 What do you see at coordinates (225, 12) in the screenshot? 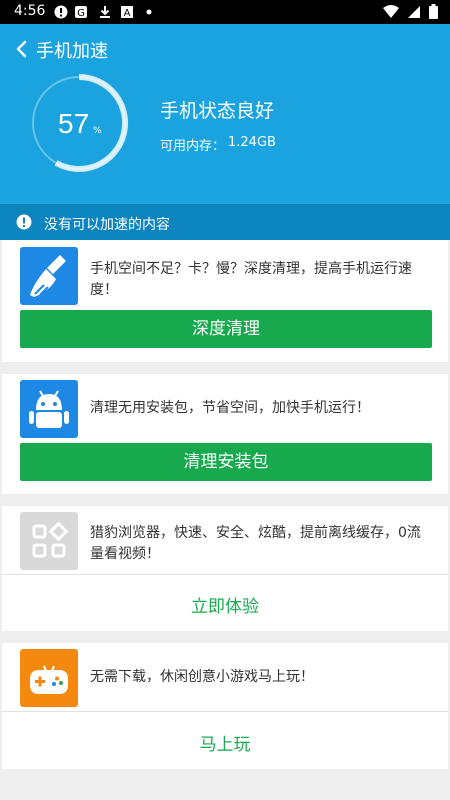
I see `status-bar: 4:56 G A` at bounding box center [225, 12].